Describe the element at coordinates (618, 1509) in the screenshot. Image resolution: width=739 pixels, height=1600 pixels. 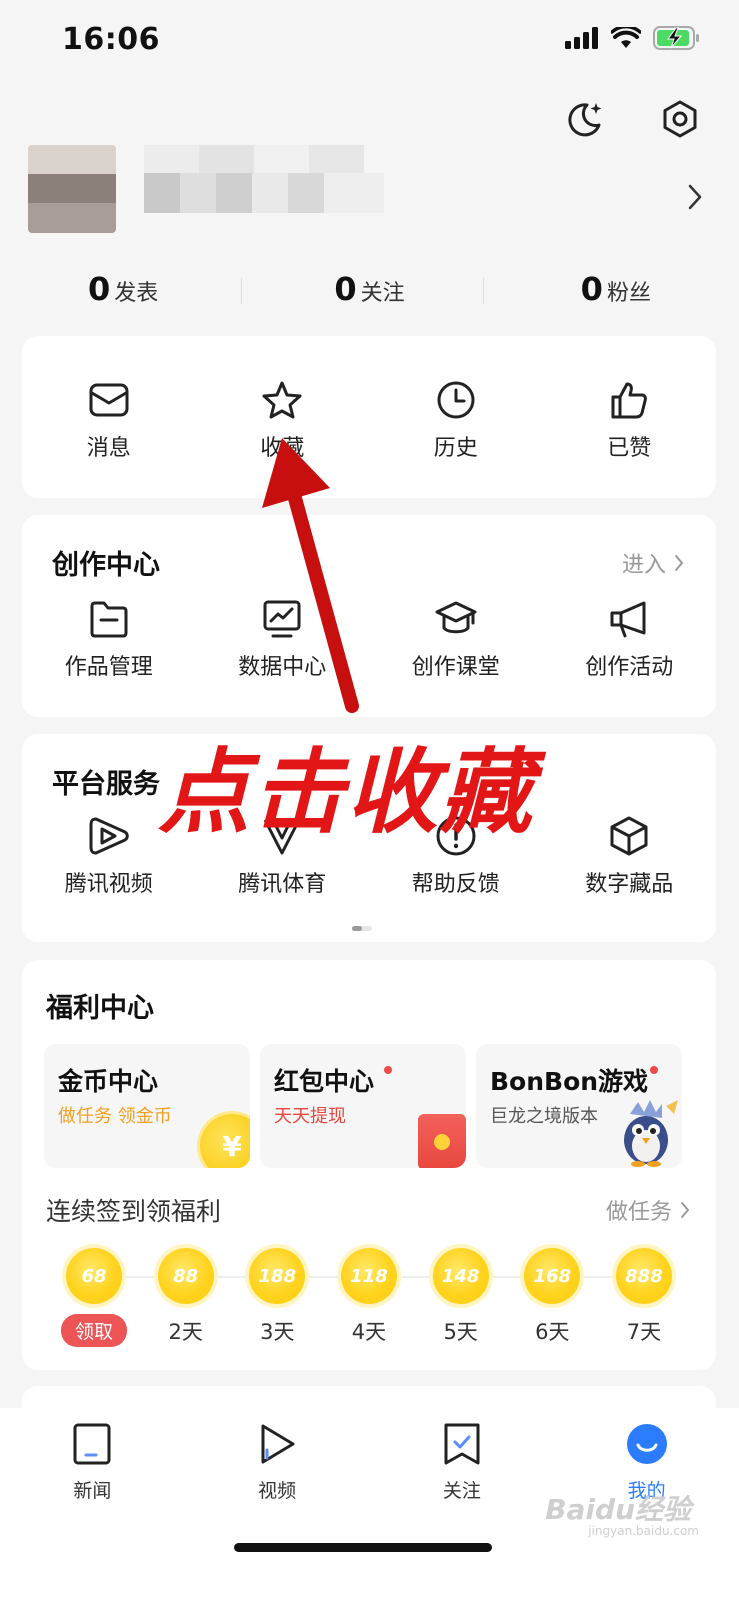
I see `baidu-watermark: Baidu经验` at that location.